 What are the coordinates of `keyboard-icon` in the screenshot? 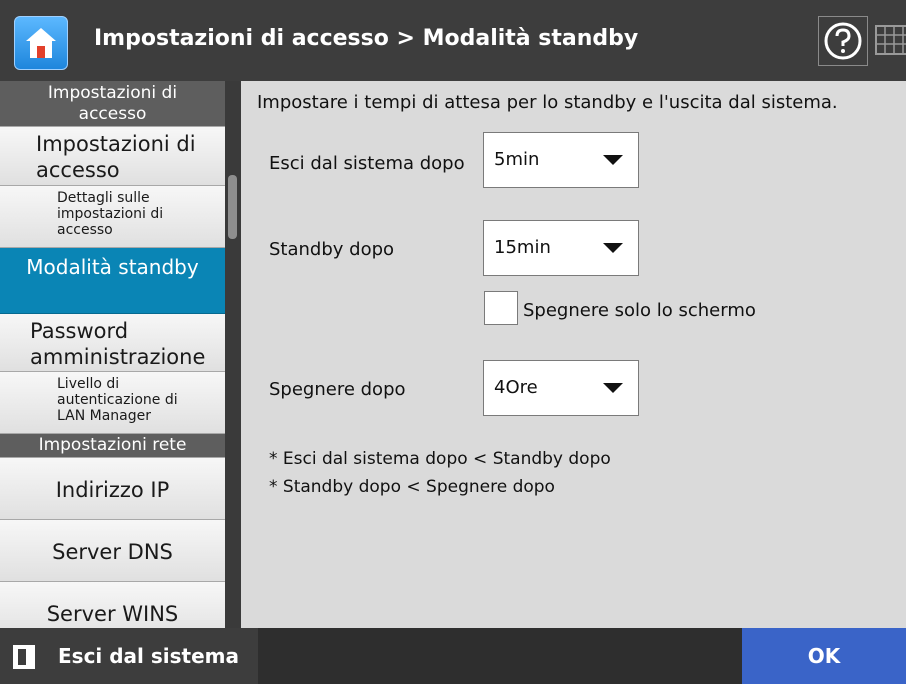 It's located at (890, 40).